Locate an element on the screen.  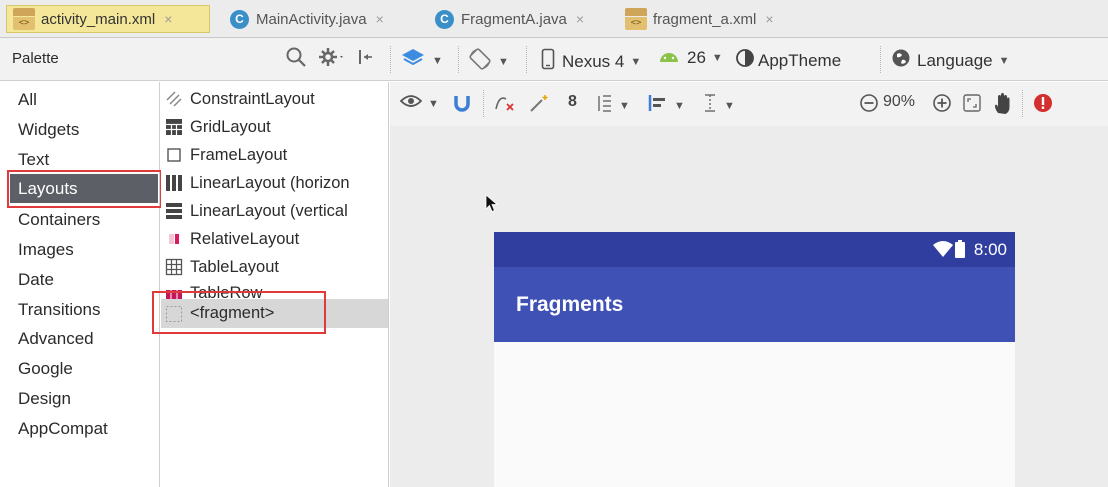
category-advanced: Advanced is located at coordinates (56, 339).